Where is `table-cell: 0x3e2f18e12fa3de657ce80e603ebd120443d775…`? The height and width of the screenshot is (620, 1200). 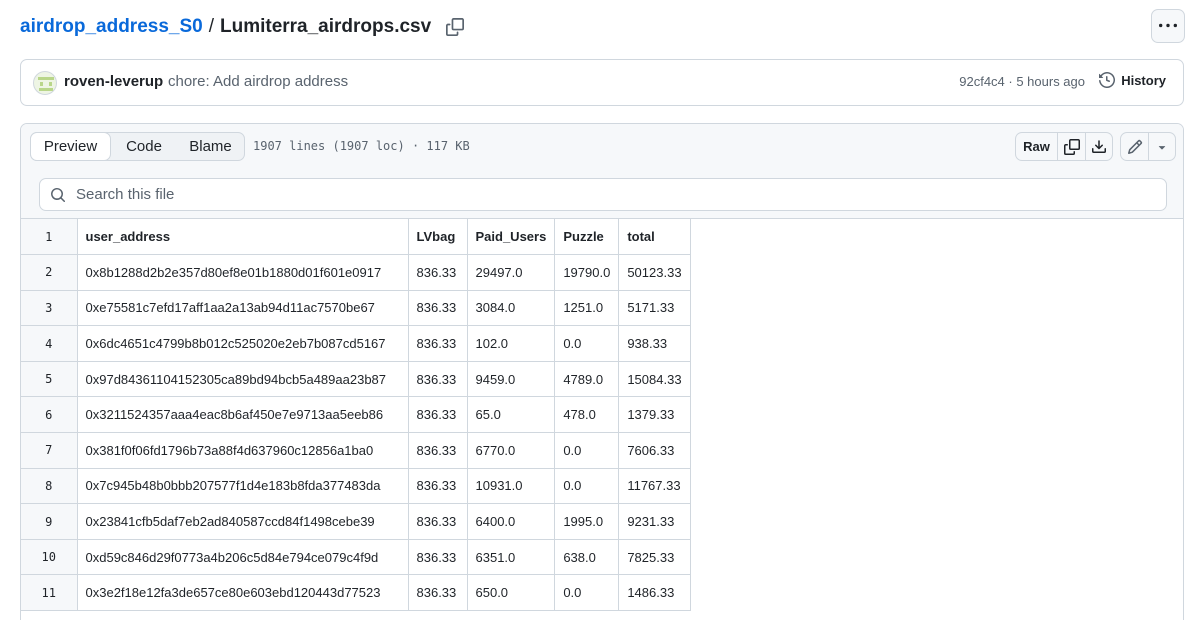 table-cell: 0x3e2f18e12fa3de657ce80e603ebd120443d775… is located at coordinates (242, 593).